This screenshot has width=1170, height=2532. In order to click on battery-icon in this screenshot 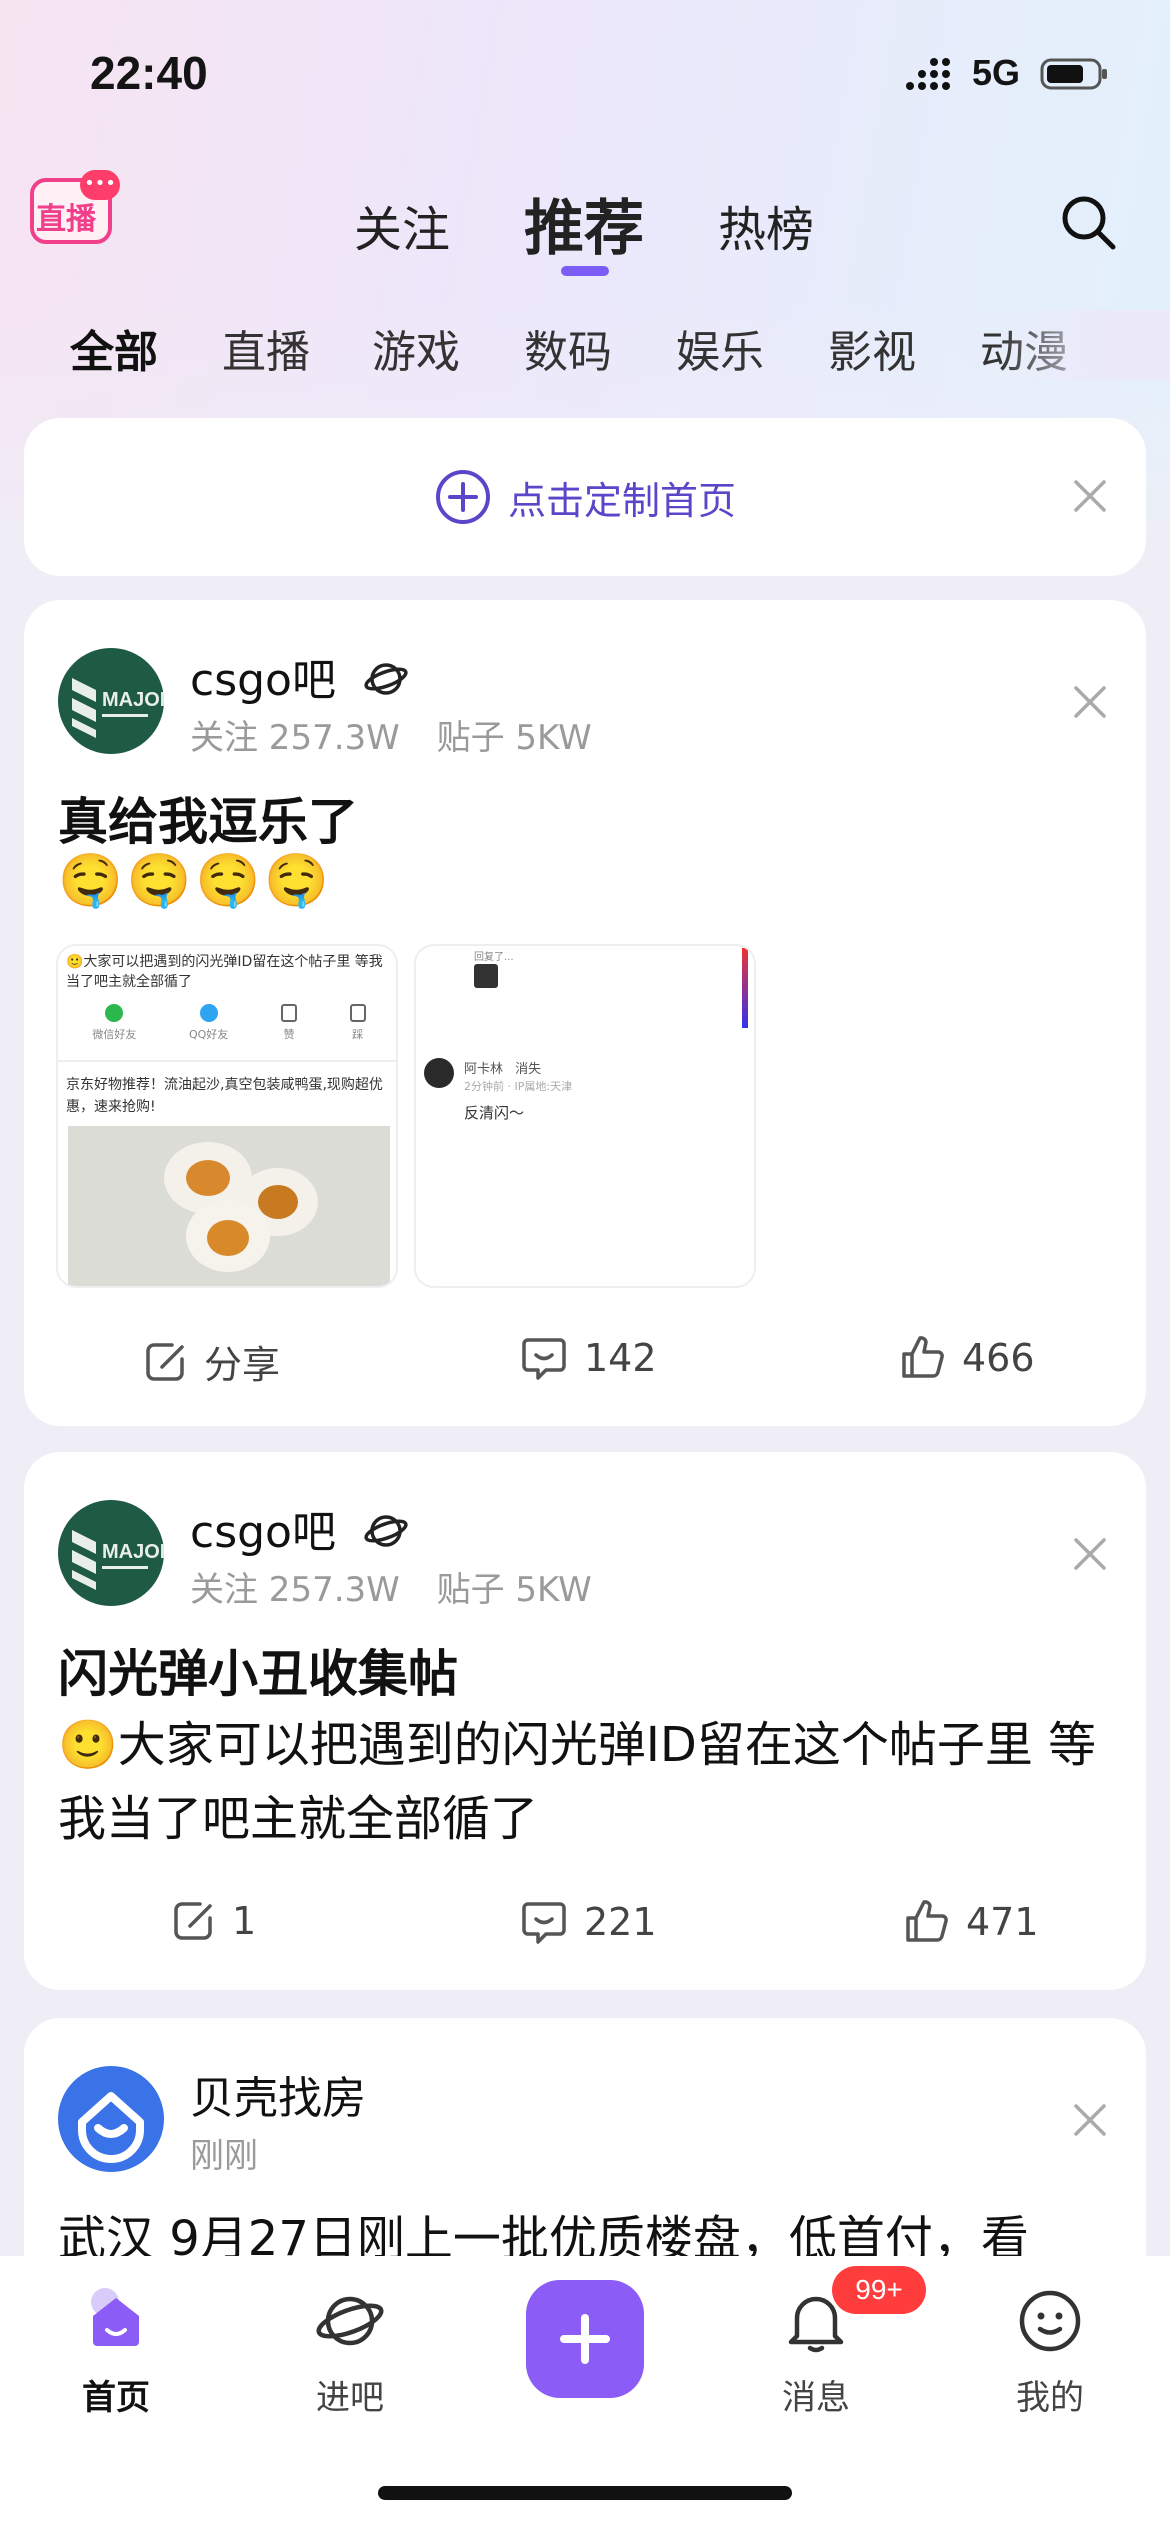, I will do `click(1073, 74)`.